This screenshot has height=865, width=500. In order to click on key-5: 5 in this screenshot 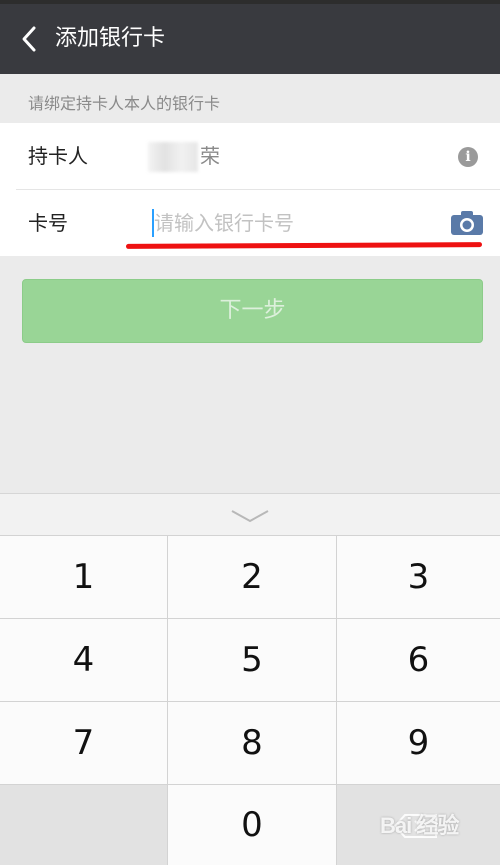, I will do `click(252, 660)`.